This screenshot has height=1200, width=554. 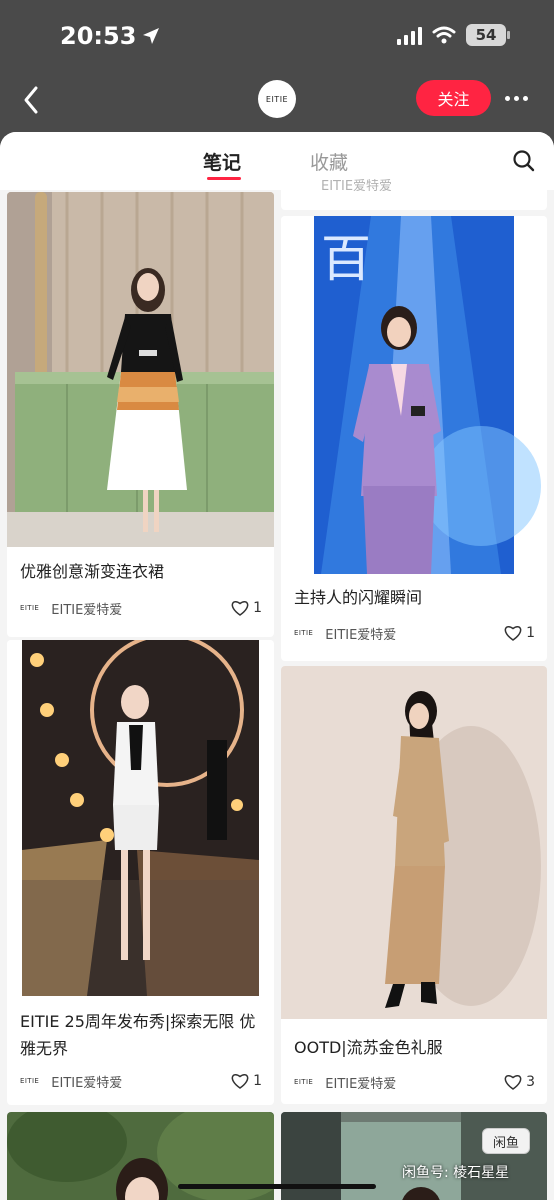 I want to click on note-title: EITIE 25周年发布秀|探索无限 优雅无界, so click(x=138, y=1035).